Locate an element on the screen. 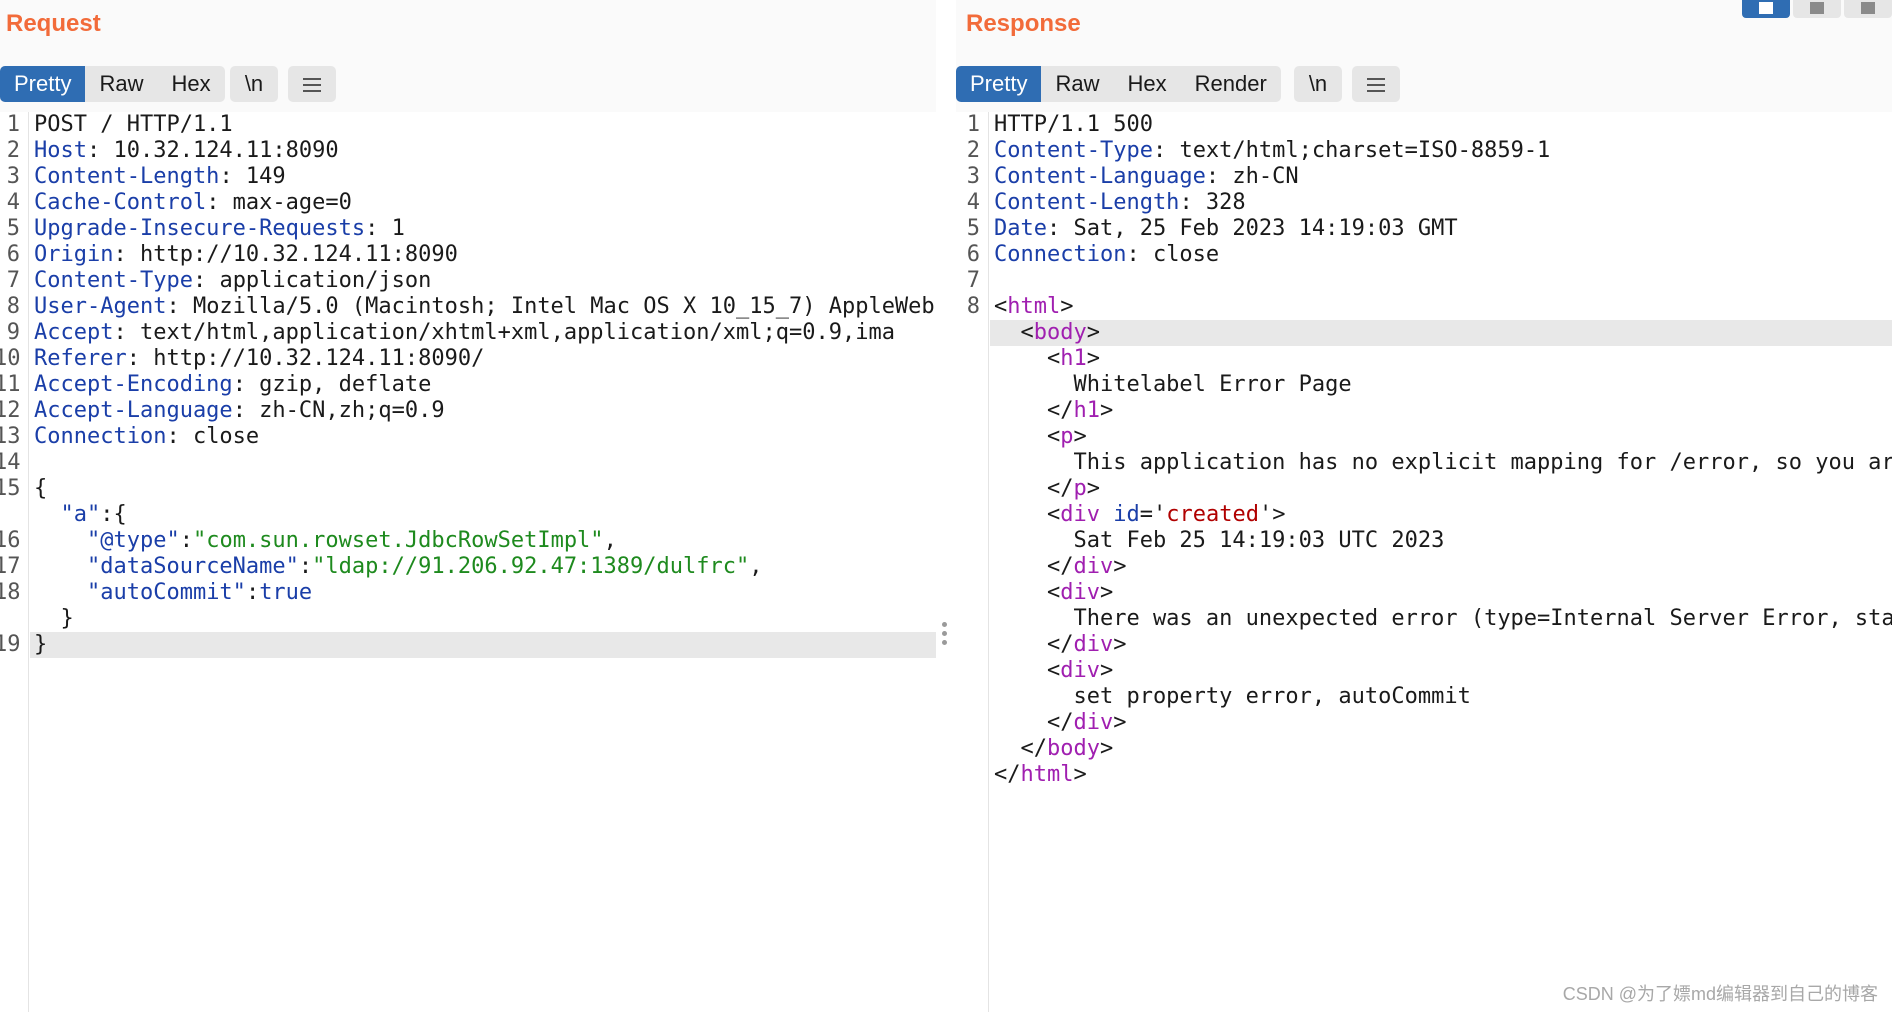 Image resolution: width=1892 pixels, height=1012 pixels. code-text: <html> is located at coordinates (1034, 306).